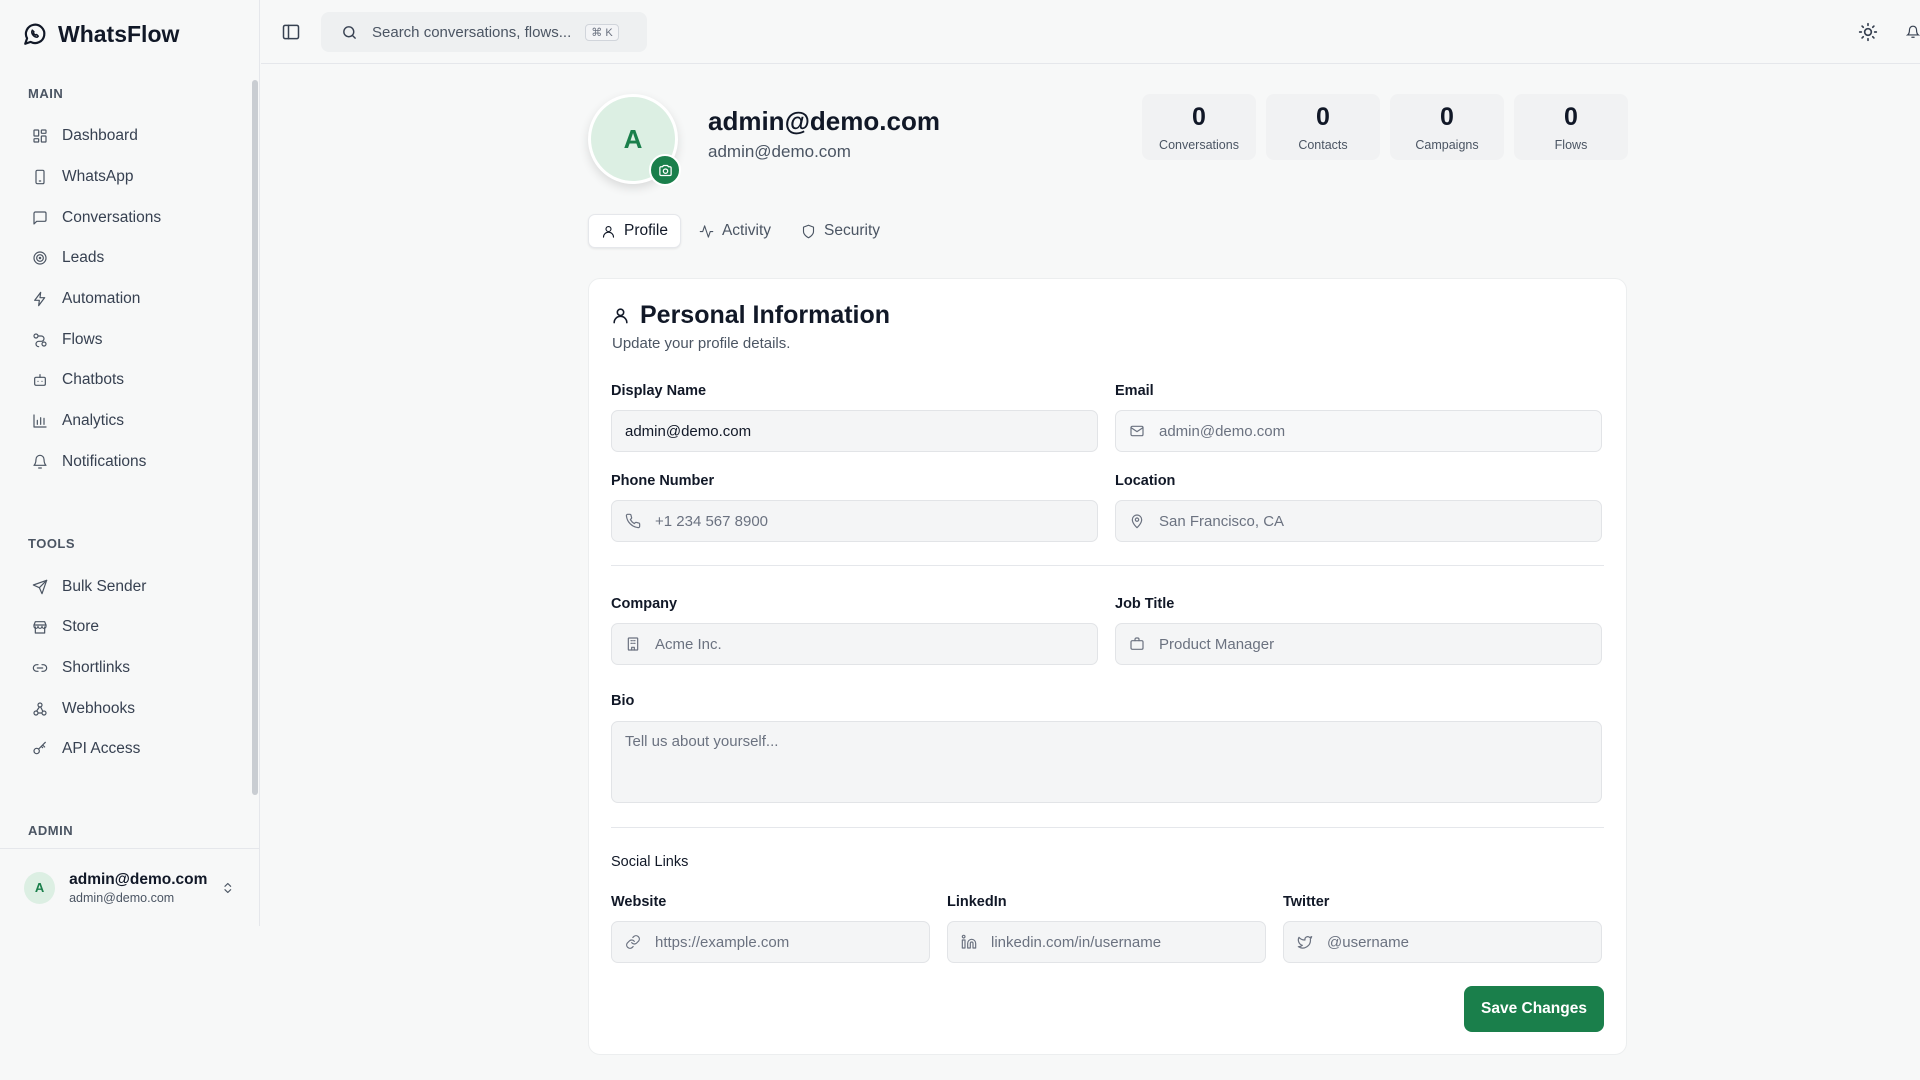  What do you see at coordinates (1358, 521) in the screenshot?
I see `location-field: San Francisco, CA` at bounding box center [1358, 521].